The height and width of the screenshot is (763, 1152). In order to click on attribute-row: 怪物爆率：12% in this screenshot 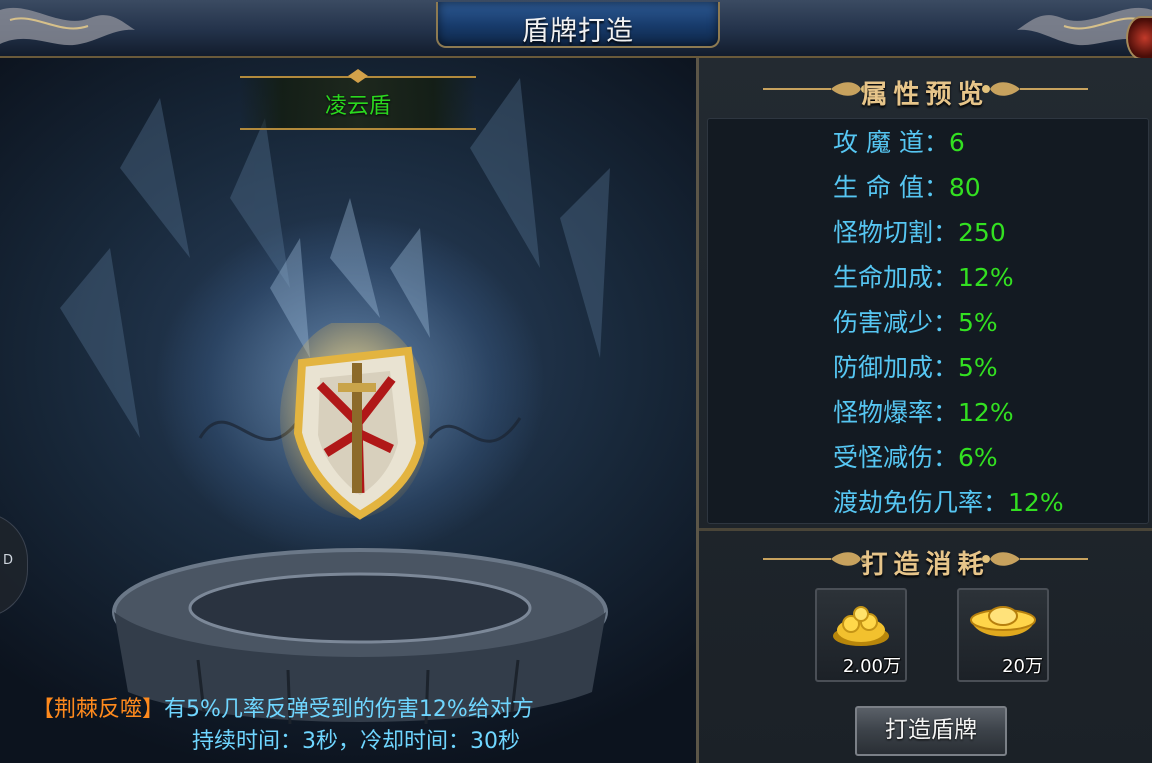, I will do `click(923, 411)`.